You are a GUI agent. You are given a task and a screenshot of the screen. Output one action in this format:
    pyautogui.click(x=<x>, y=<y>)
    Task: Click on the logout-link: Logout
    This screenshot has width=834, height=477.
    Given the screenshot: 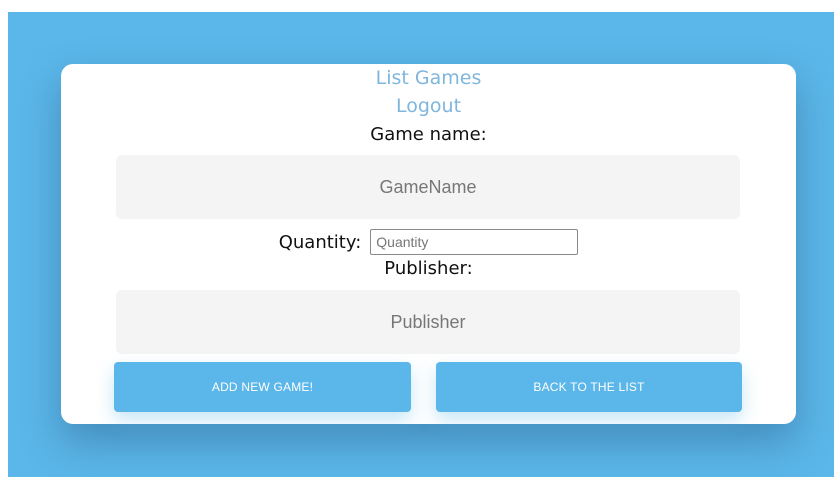 What is the action you would take?
    pyautogui.click(x=428, y=106)
    